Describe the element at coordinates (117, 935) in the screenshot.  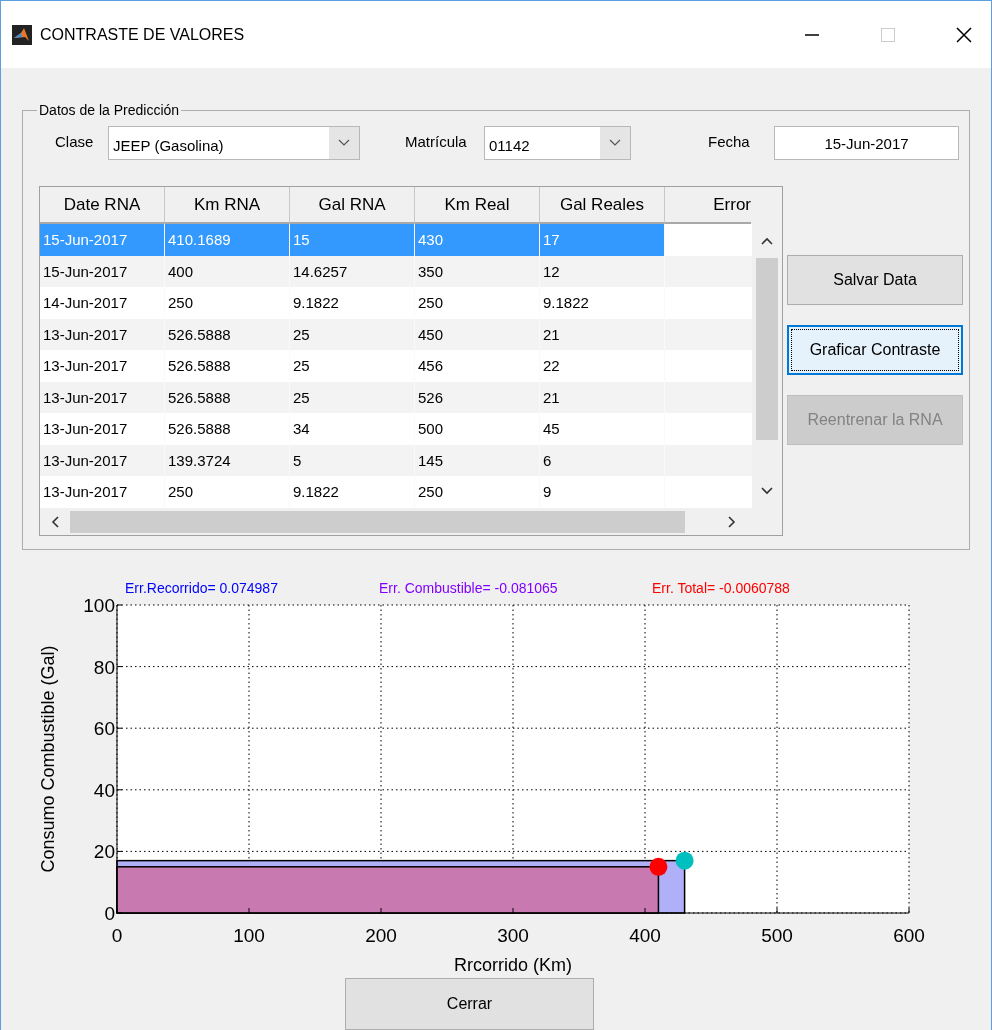
I see `x-tick-label: 0` at that location.